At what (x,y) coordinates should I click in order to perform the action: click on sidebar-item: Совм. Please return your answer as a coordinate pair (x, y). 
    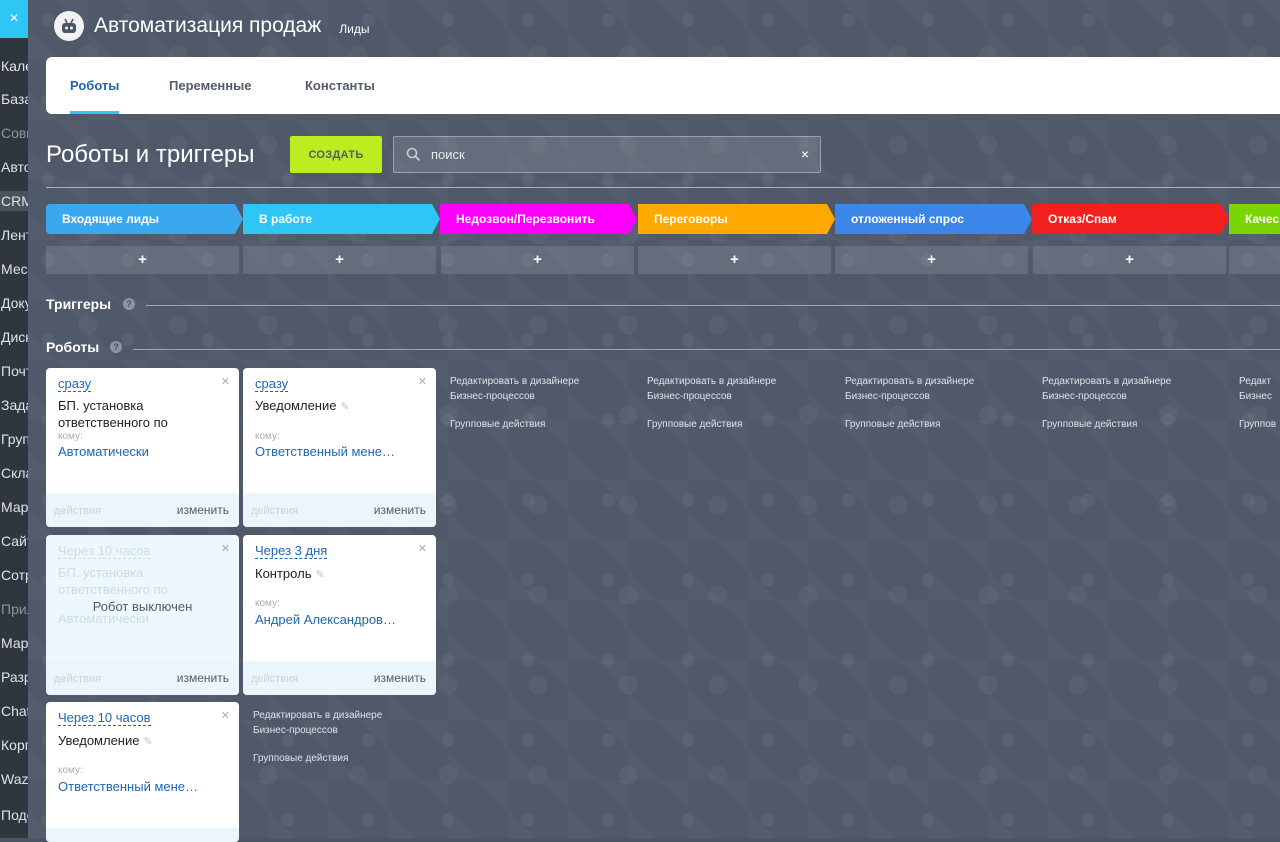
    Looking at the image, I should click on (14, 133).